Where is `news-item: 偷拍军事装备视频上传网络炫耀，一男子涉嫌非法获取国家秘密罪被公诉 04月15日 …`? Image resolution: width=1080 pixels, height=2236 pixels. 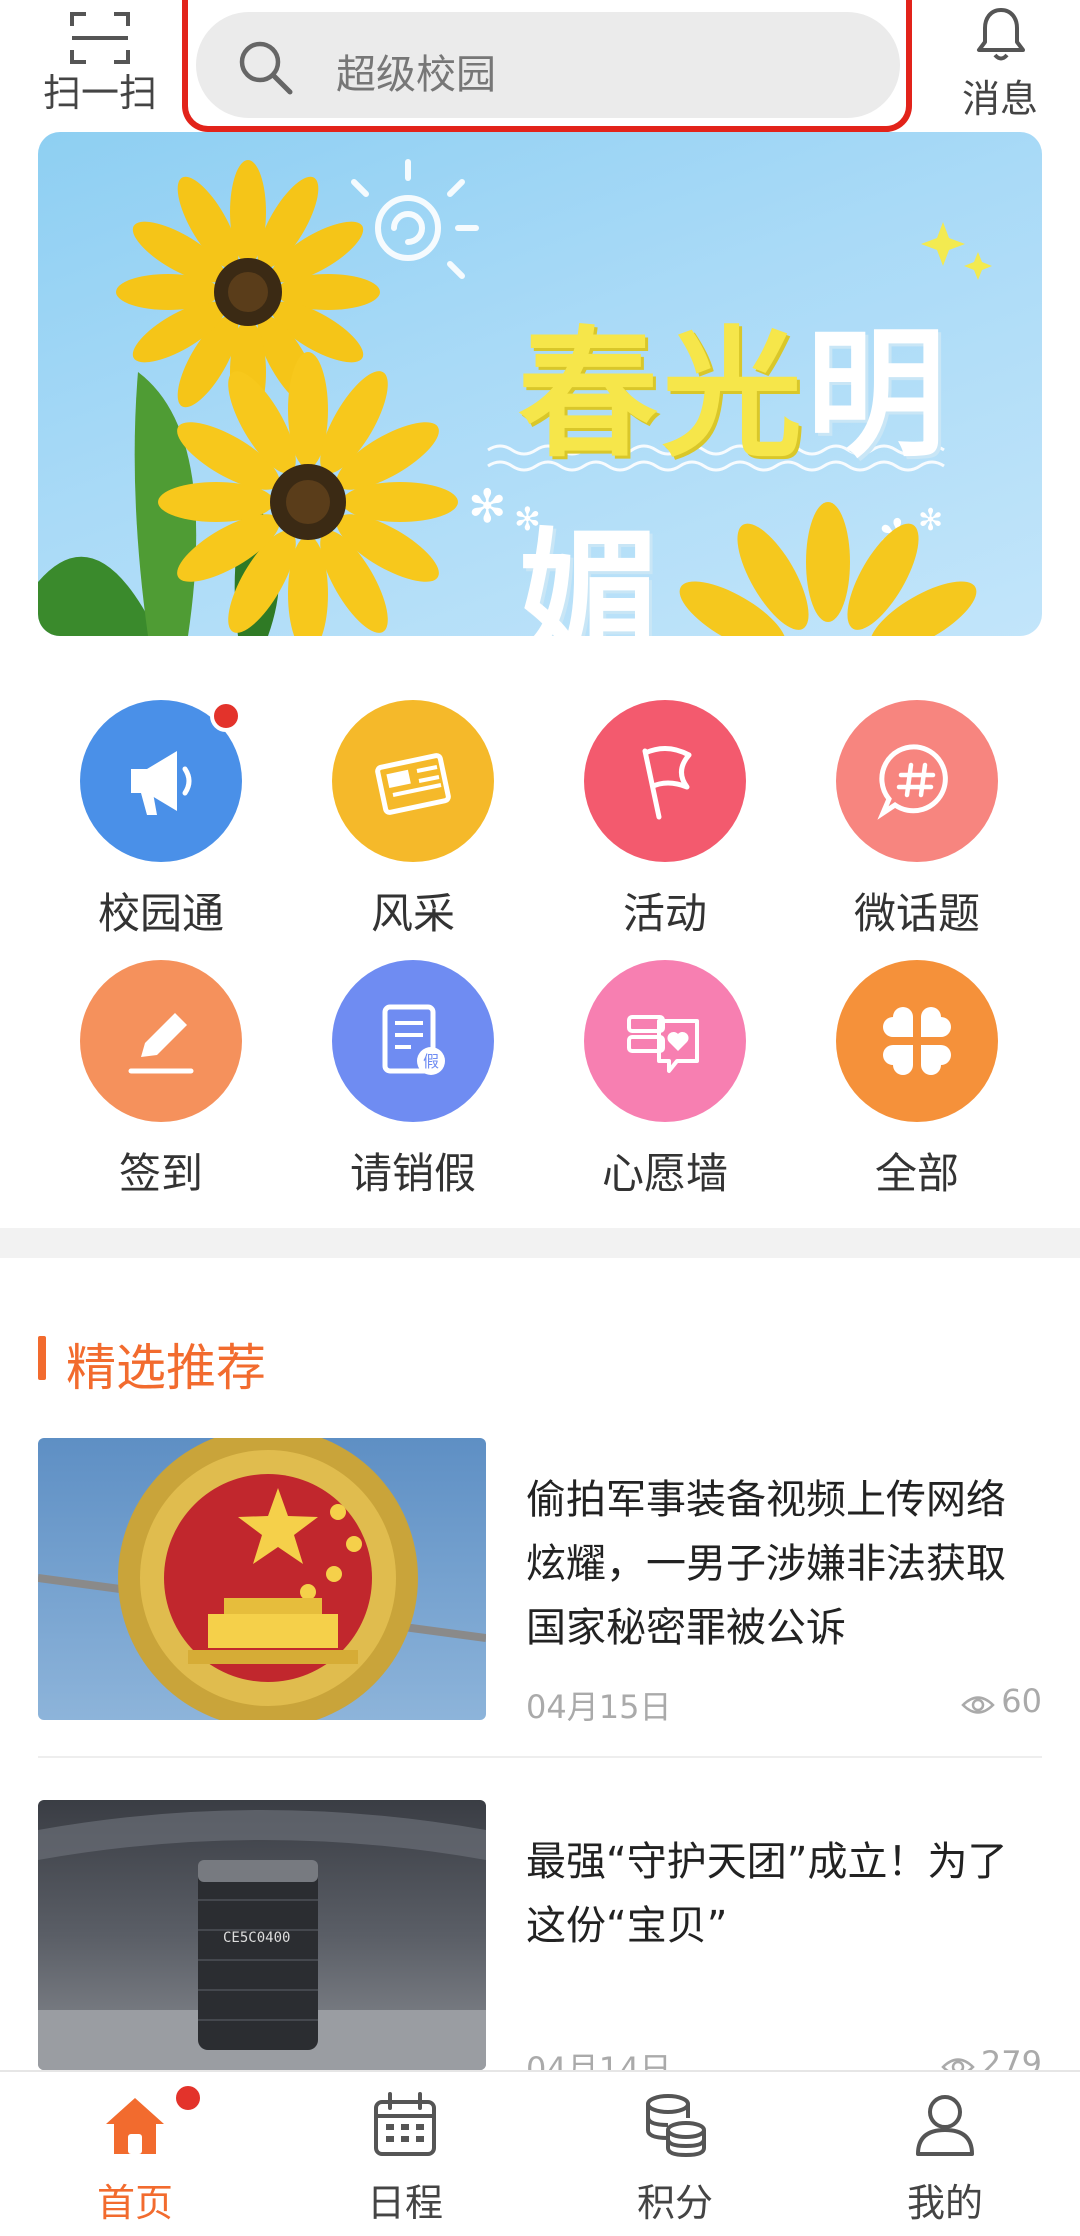 news-item: 偷拍军事装备视频上传网络炫耀，一男子涉嫌非法获取国家秘密罪被公诉 04月15日 … is located at coordinates (540, 1588).